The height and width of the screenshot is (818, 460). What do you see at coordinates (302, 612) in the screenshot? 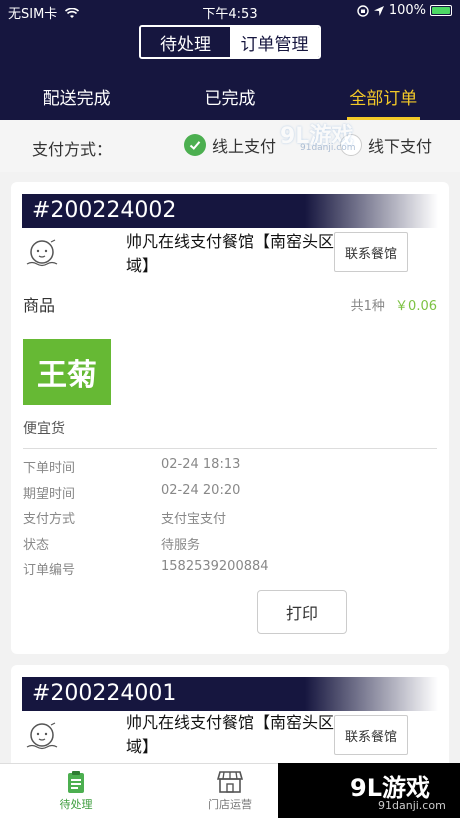
I see `print-button: 打印` at bounding box center [302, 612].